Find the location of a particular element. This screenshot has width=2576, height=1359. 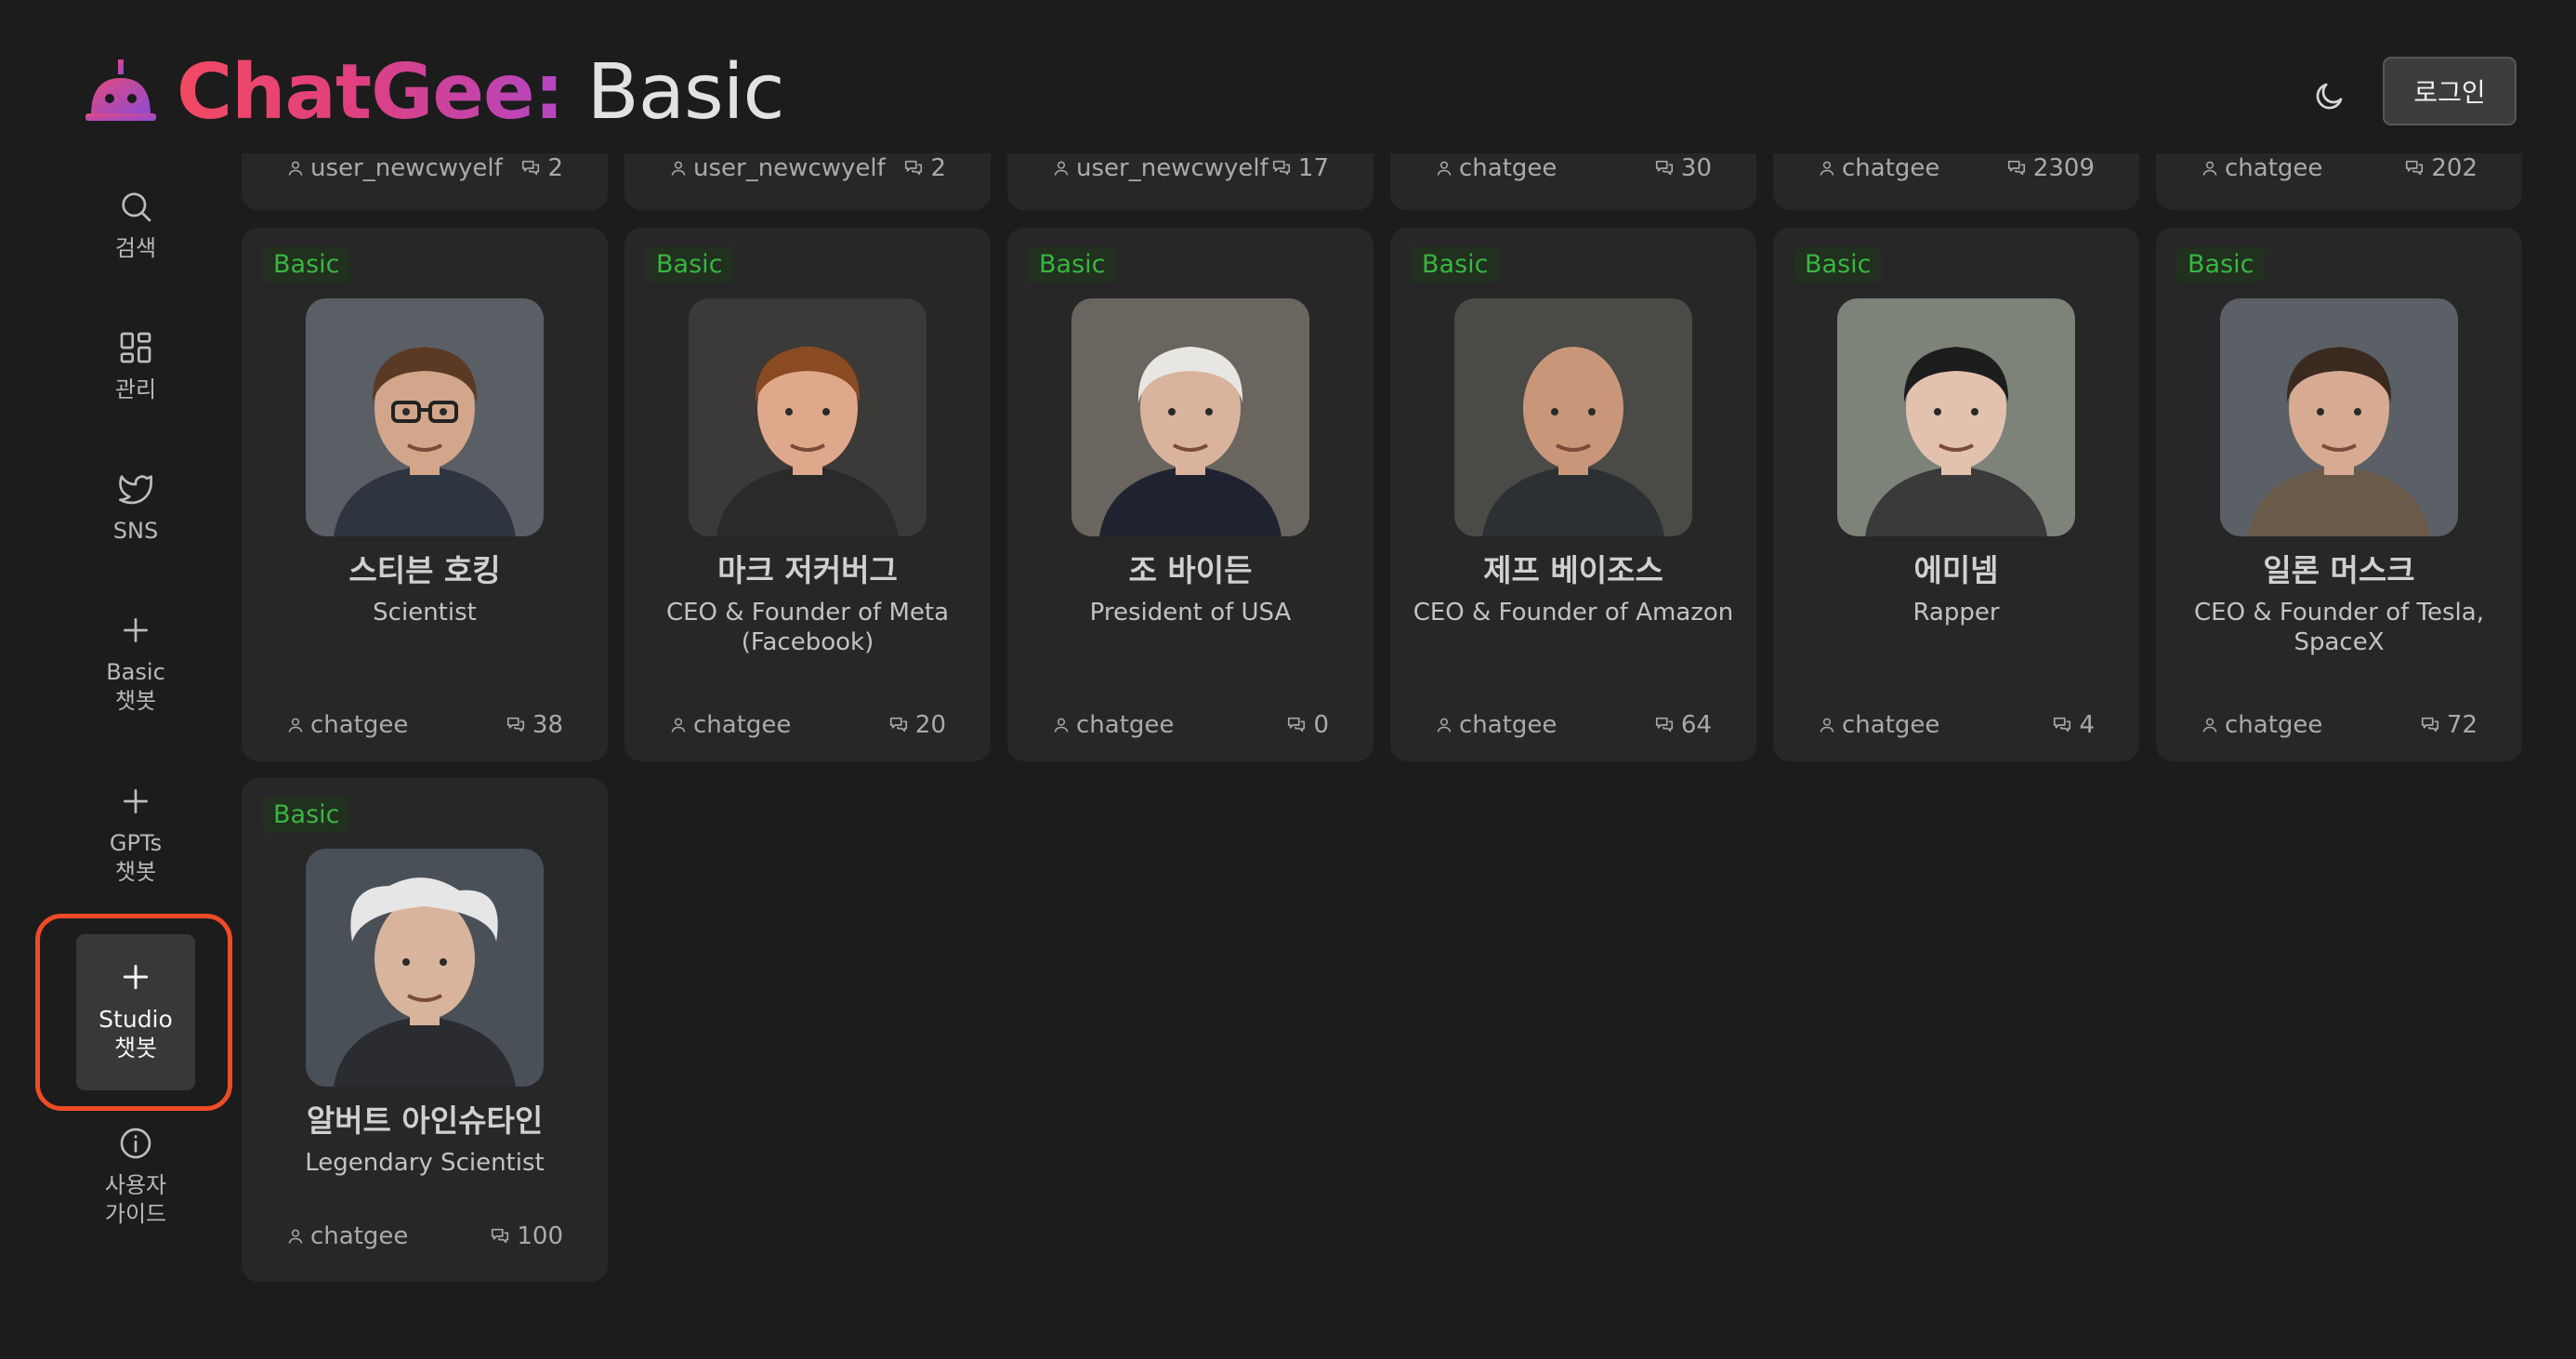

chat-count: 100 is located at coordinates (526, 1236).